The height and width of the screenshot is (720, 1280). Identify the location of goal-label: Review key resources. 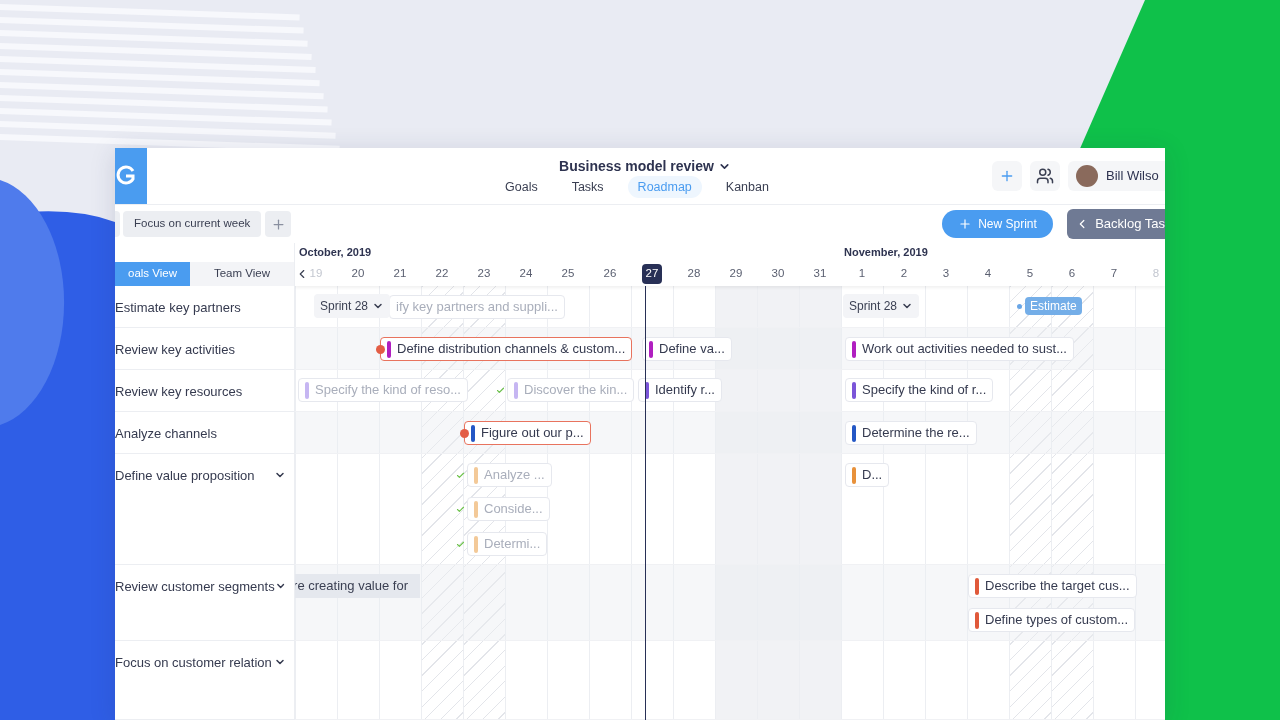
(179, 392).